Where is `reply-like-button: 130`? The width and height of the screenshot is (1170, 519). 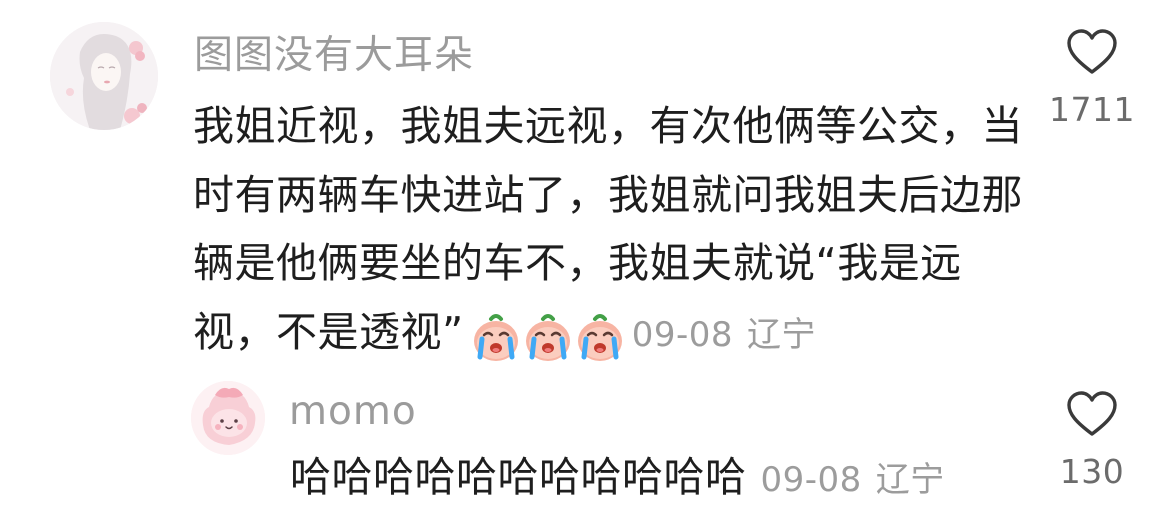
reply-like-button: 130 is located at coordinates (1092, 440).